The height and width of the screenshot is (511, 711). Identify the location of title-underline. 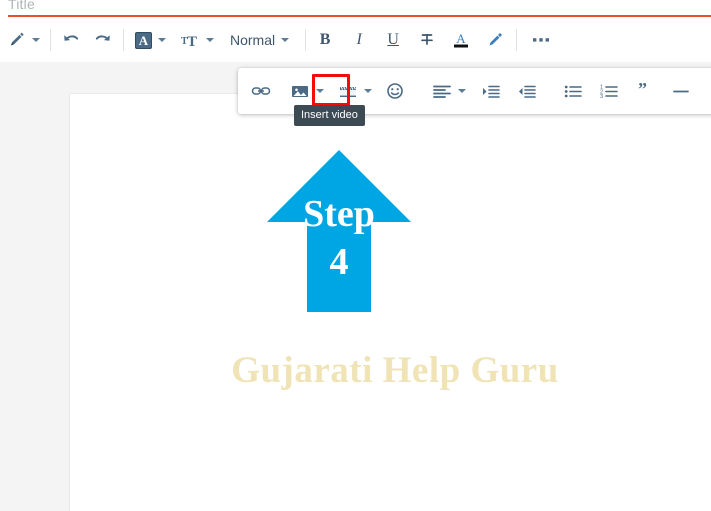
(359, 16).